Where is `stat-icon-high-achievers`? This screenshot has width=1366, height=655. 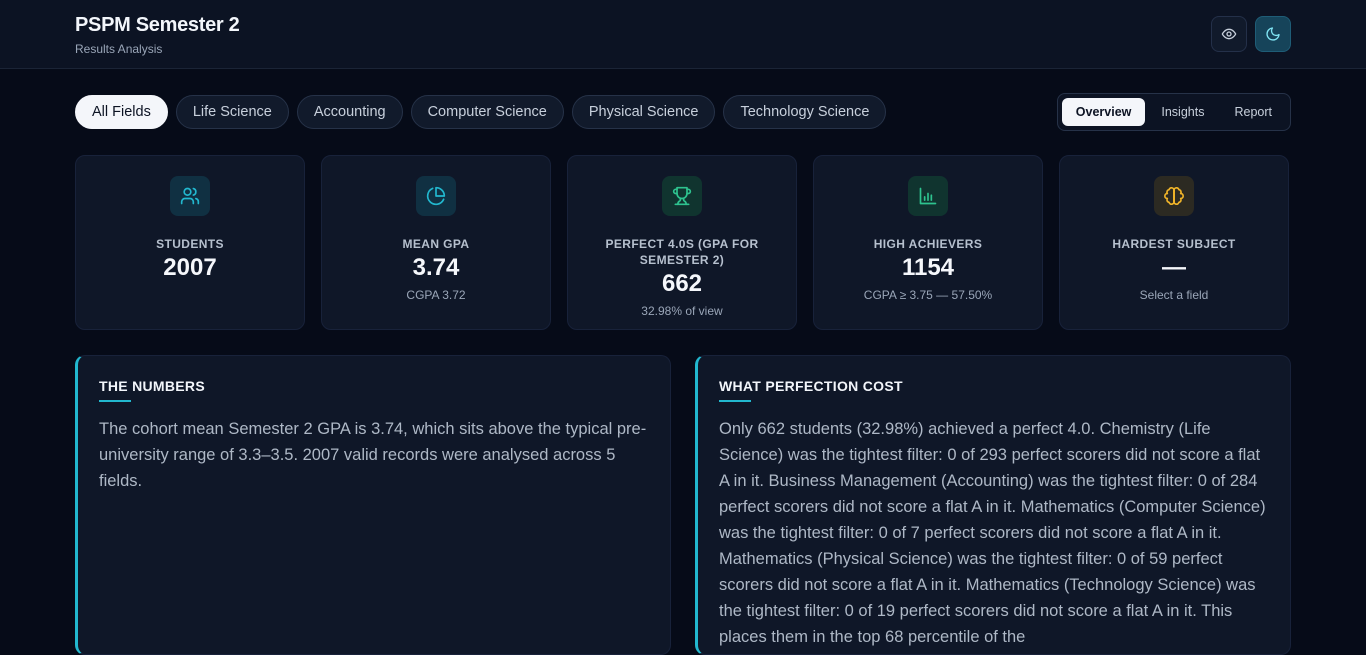
stat-icon-high-achievers is located at coordinates (928, 196).